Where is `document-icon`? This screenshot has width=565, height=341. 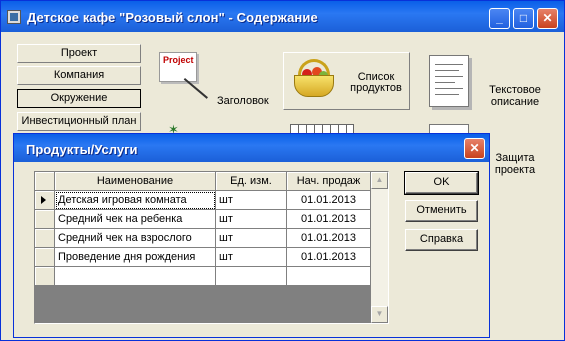
document-icon is located at coordinates (449, 81).